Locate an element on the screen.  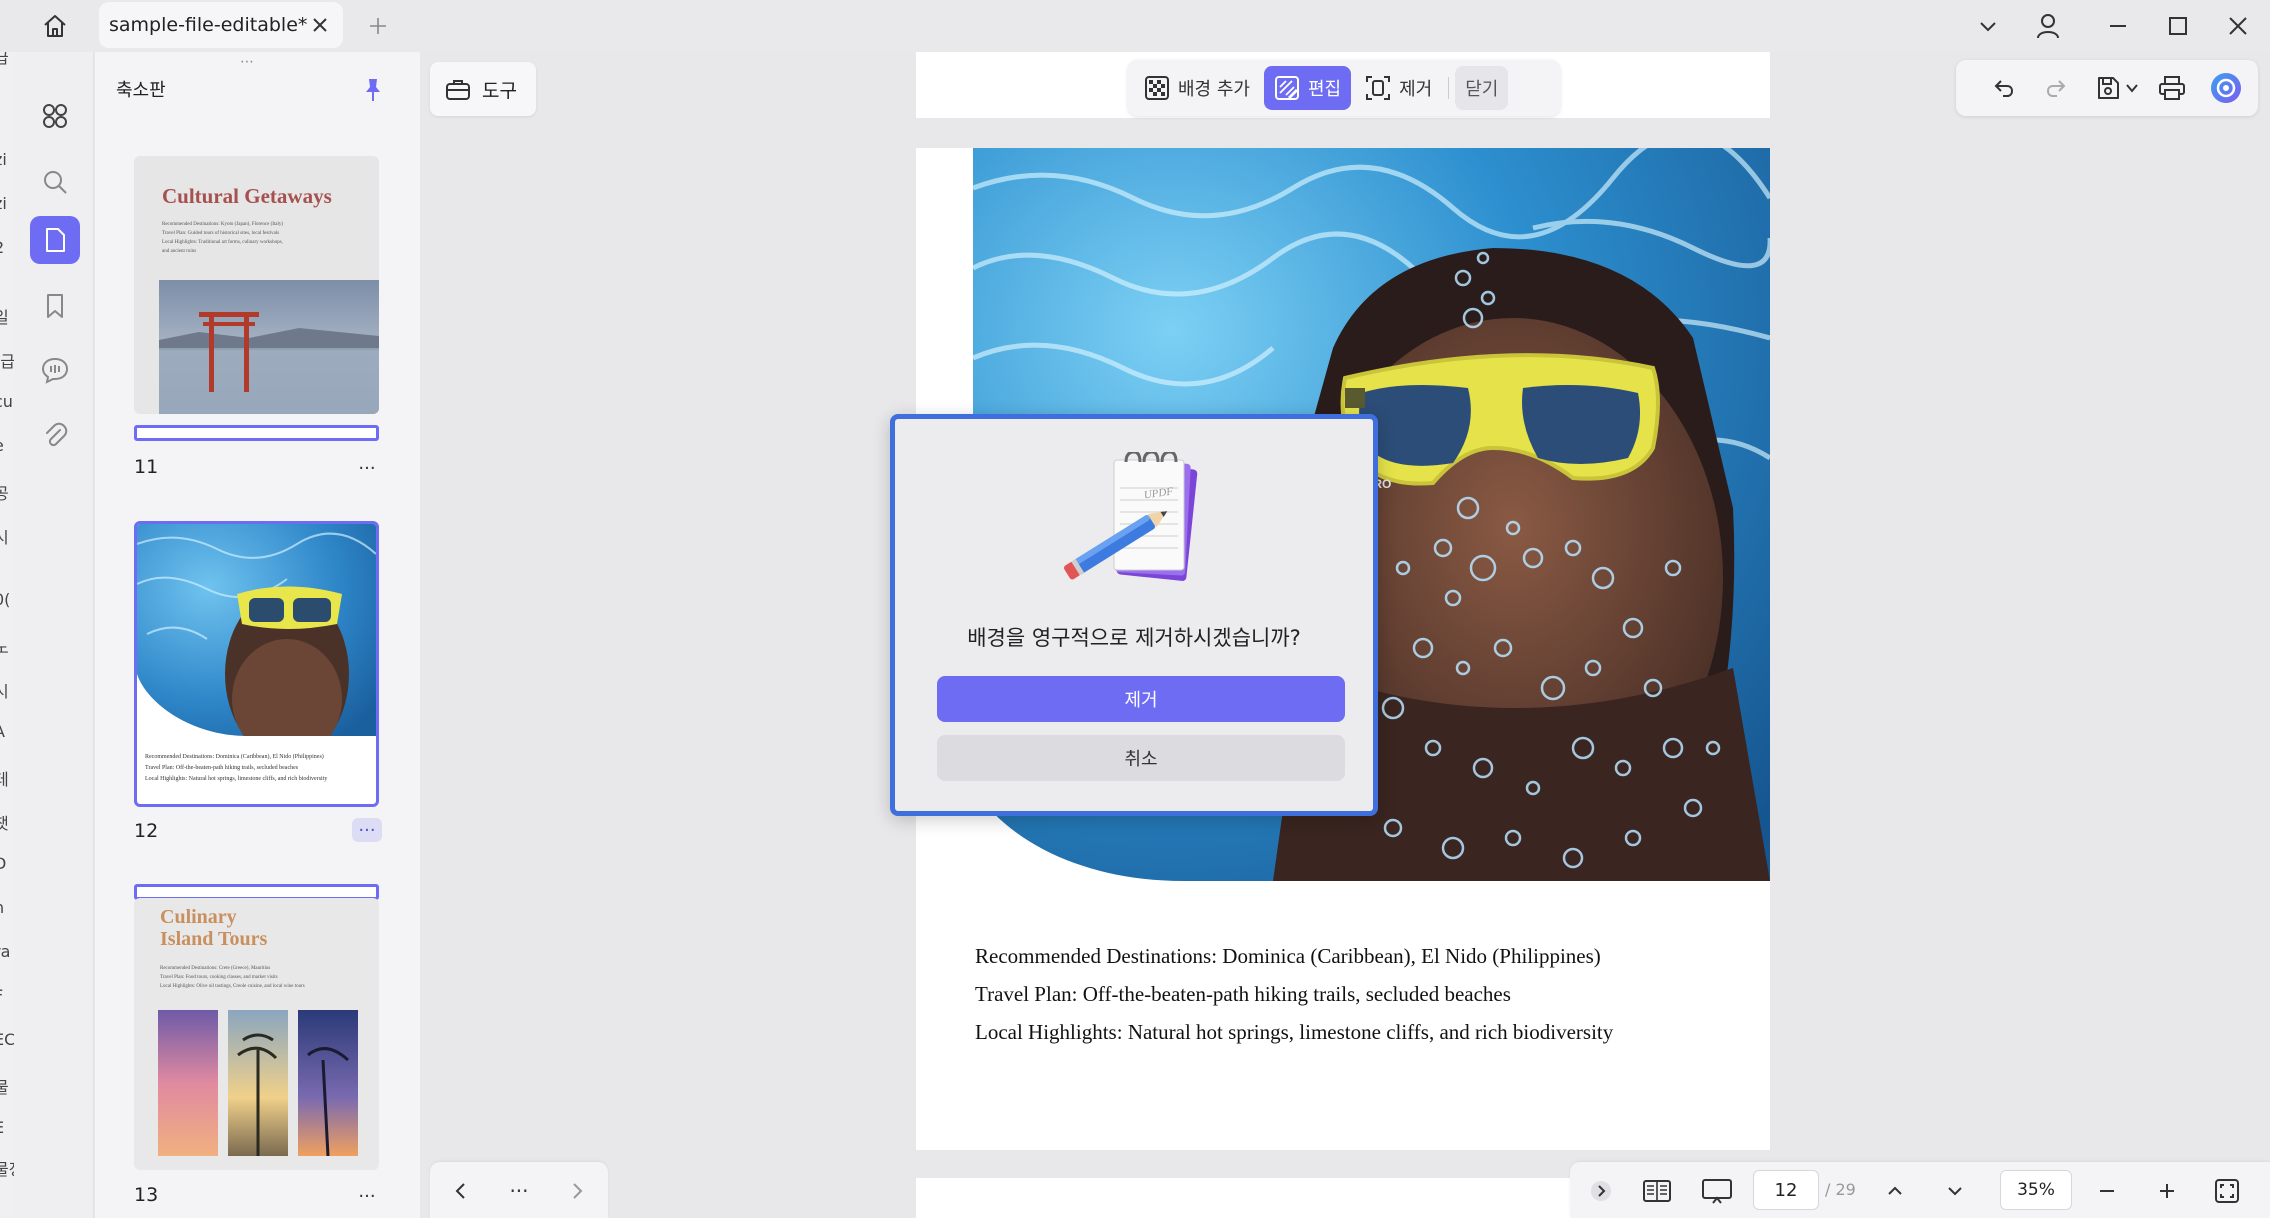
chevron-left-icon is located at coordinates (461, 1191).